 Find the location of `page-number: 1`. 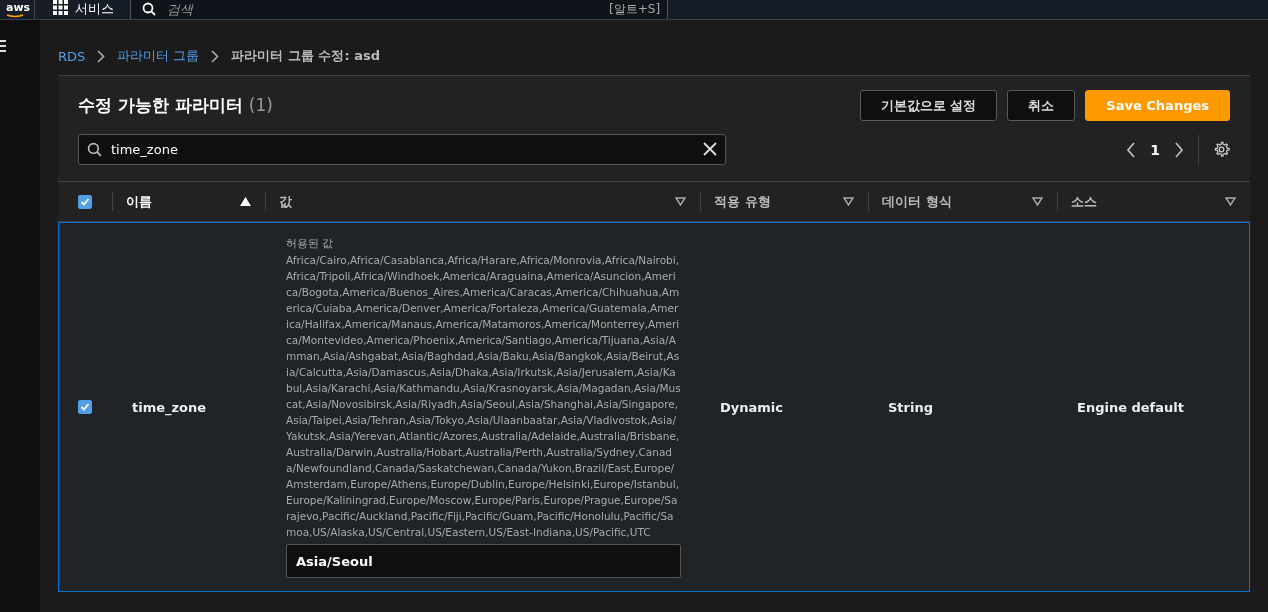

page-number: 1 is located at coordinates (1155, 149).